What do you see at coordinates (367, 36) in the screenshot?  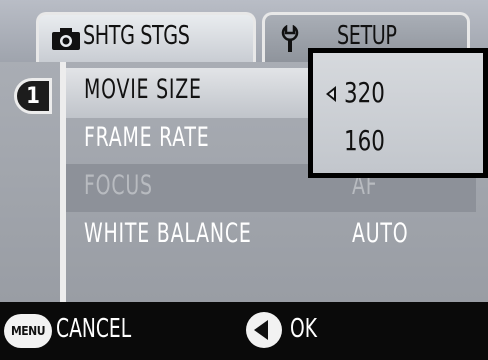 I see `tab-setup-label: SETUP` at bounding box center [367, 36].